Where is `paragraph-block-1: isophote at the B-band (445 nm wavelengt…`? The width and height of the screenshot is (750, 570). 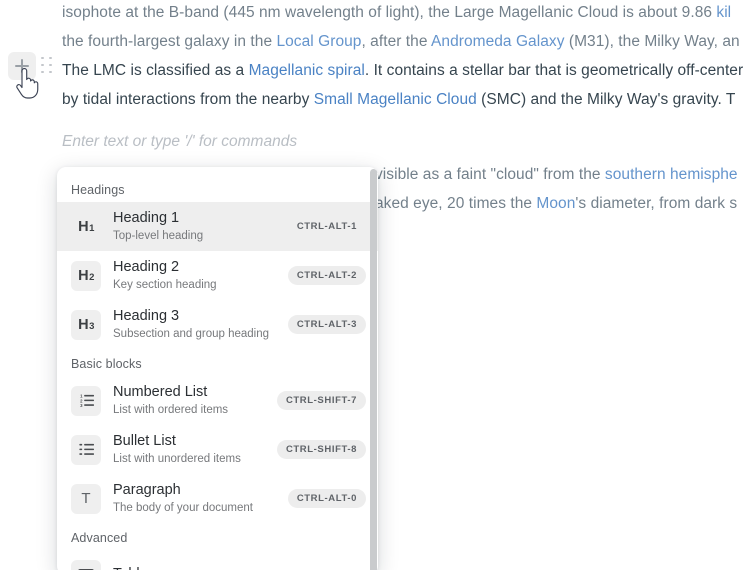 paragraph-block-1: isophote at the B-band (445 nm wavelengt… is located at coordinates (406, 28).